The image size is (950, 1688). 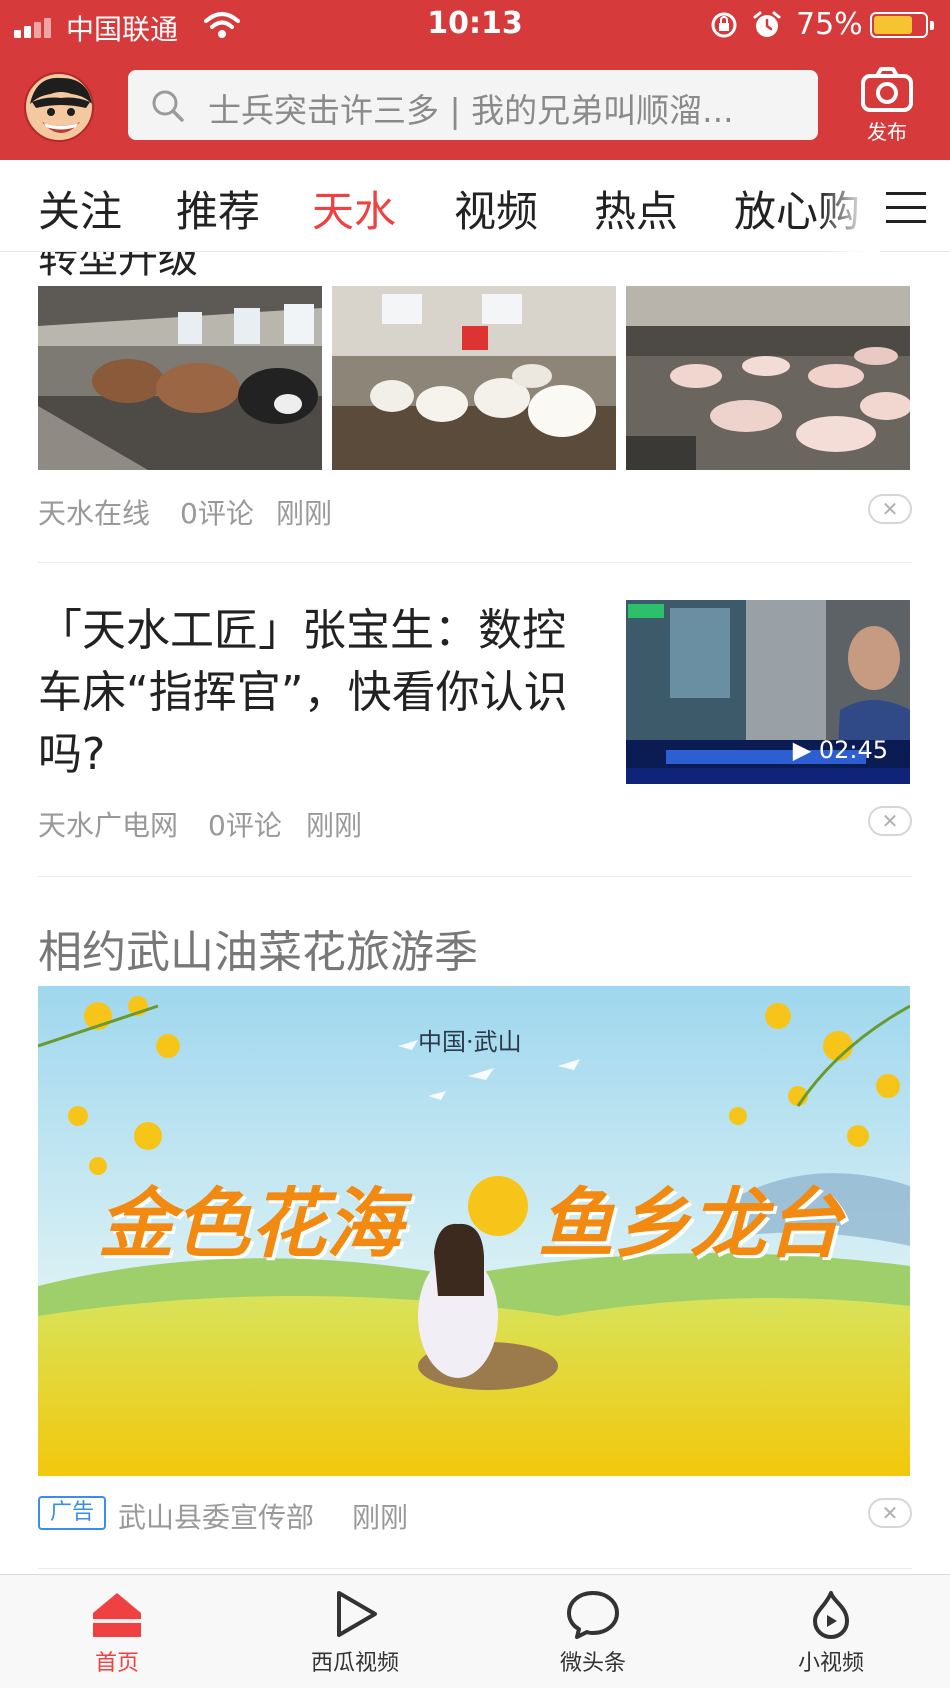 I want to click on item1-comments: 0评论, so click(x=217, y=513).